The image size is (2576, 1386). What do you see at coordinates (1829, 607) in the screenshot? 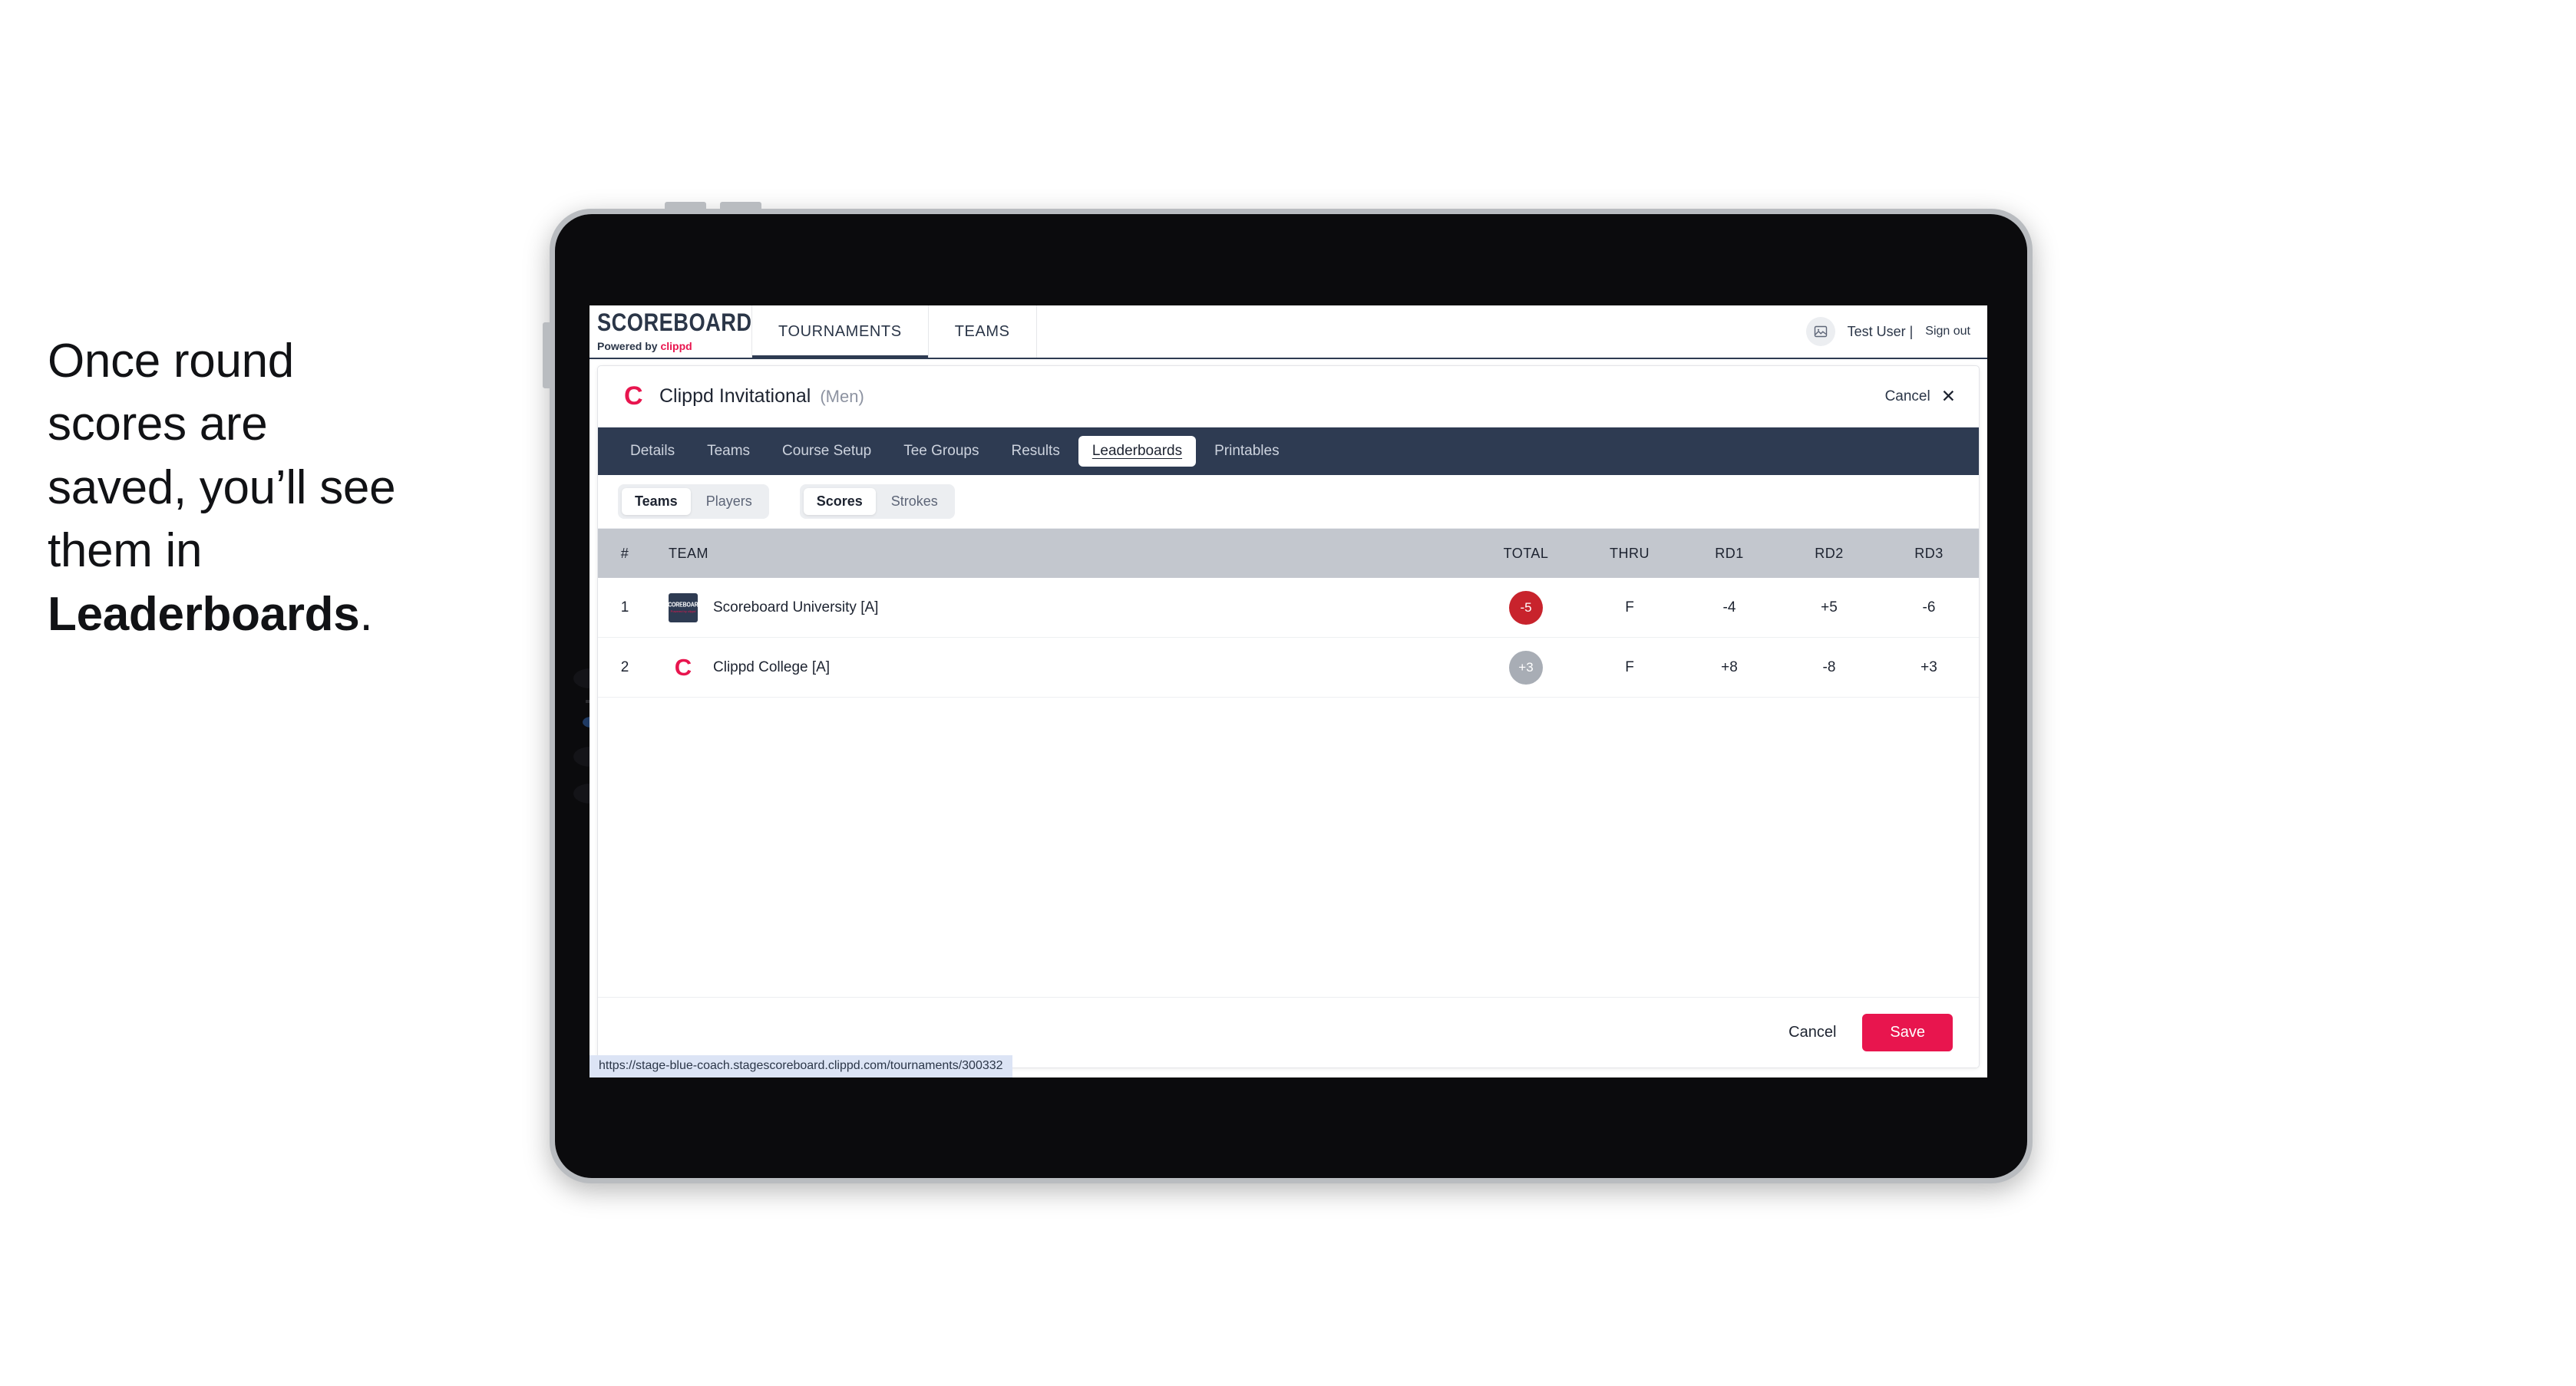
I see `row-rd2: +5` at bounding box center [1829, 607].